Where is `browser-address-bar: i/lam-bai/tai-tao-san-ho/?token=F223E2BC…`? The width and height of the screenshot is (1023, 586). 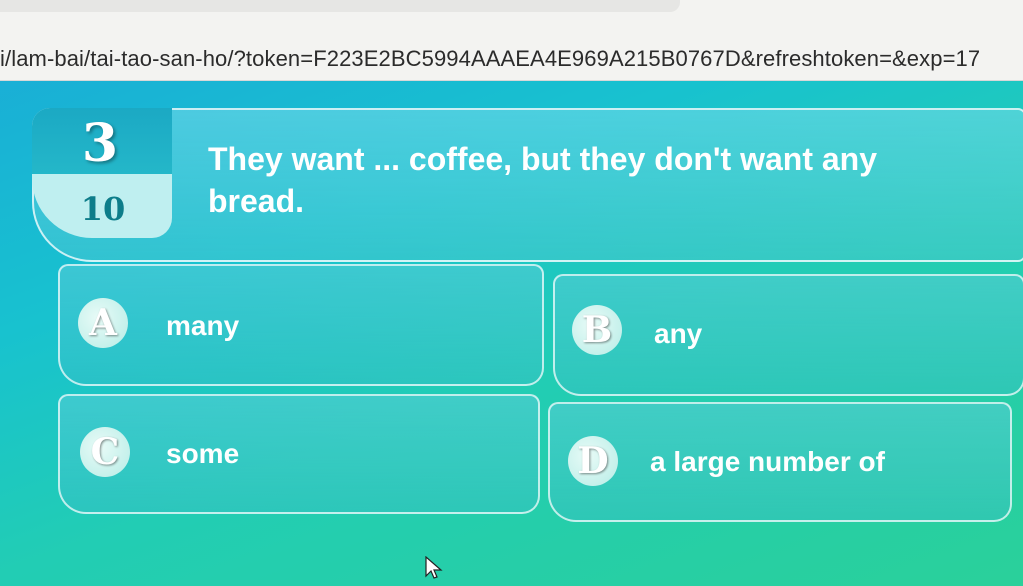 browser-address-bar: i/lam-bai/tai-tao-san-ho/?token=F223E2BC… is located at coordinates (511, 40).